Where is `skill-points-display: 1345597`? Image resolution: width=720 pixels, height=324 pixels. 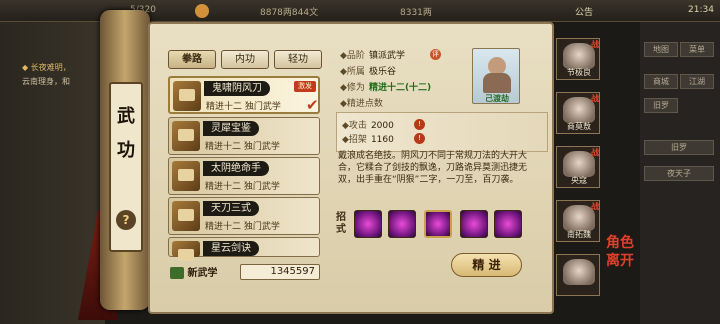 skill-points-display: 1345597 is located at coordinates (280, 272).